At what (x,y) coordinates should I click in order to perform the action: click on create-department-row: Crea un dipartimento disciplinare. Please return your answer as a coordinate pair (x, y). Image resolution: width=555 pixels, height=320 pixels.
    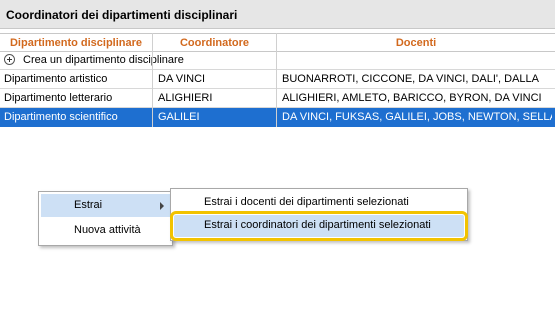
    Looking at the image, I should click on (277, 61).